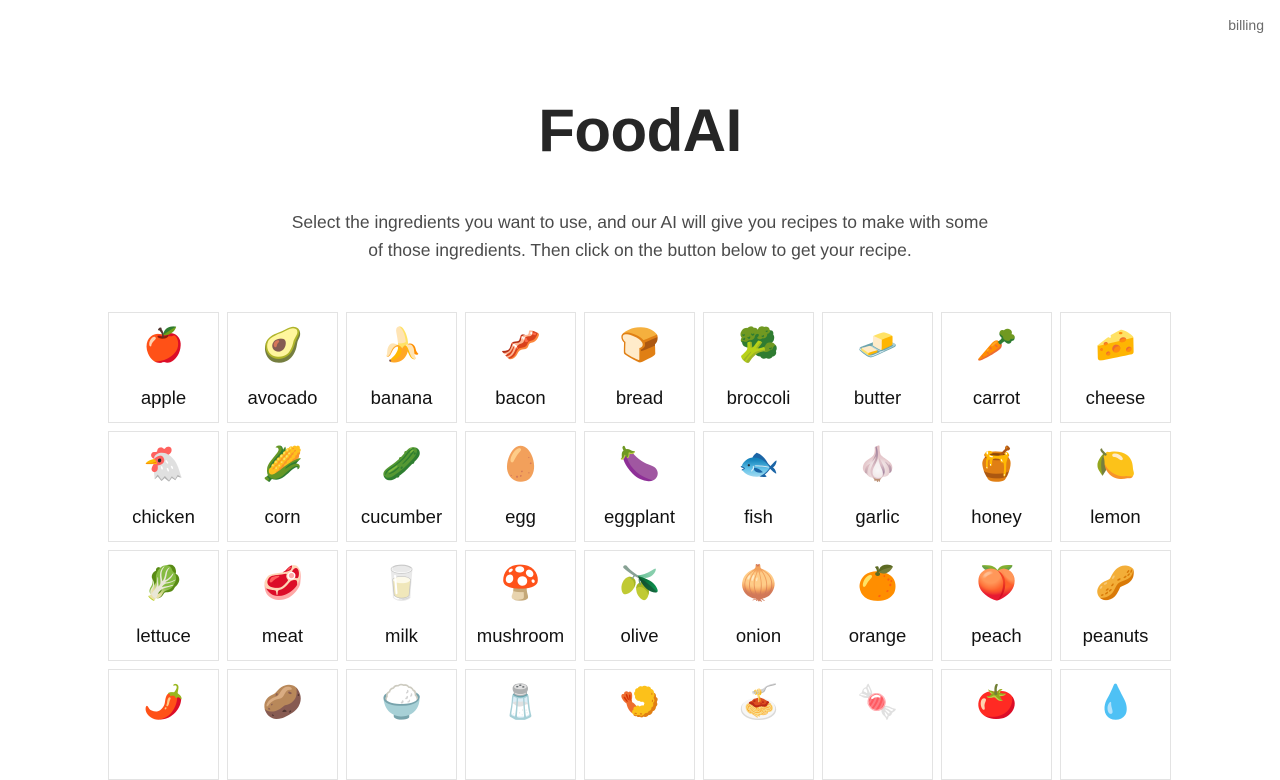 This screenshot has width=1280, height=780. I want to click on ingredient-icon: 🍋, so click(1115, 463).